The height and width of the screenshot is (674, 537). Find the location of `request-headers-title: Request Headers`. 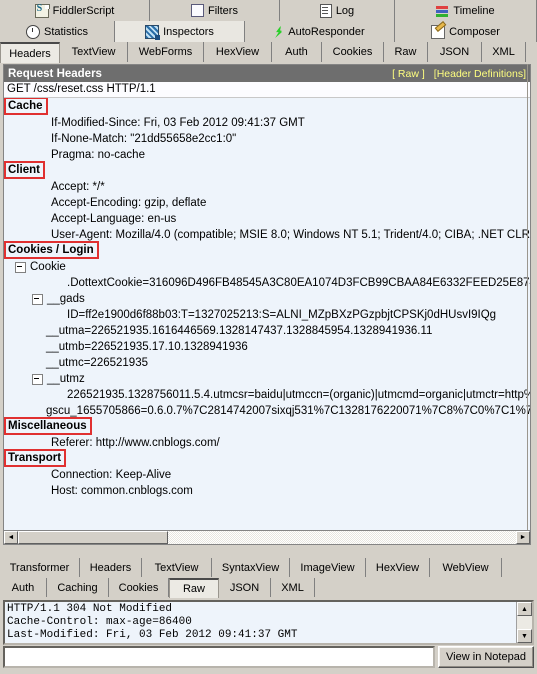

request-headers-title: Request Headers is located at coordinates (55, 73).